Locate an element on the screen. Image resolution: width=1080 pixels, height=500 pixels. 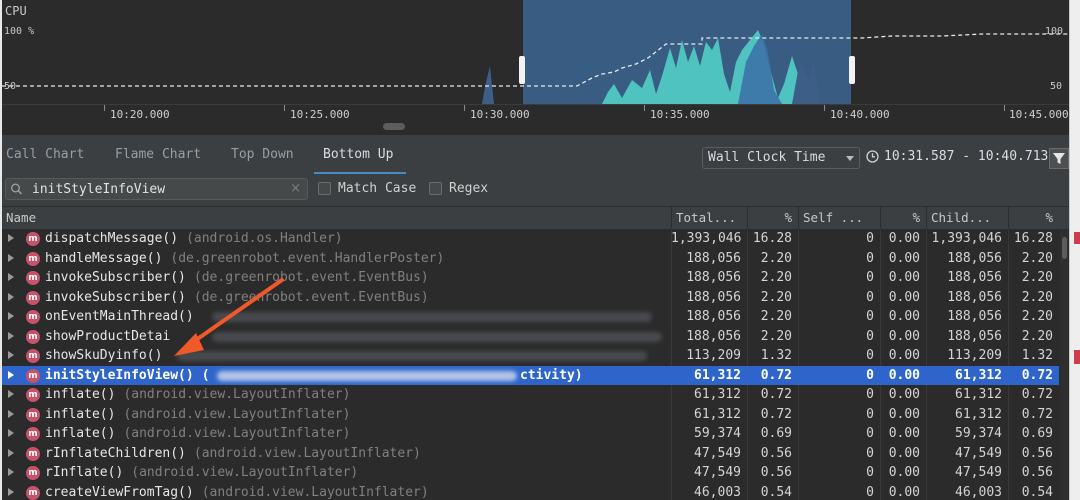
edge-marker is located at coordinates (1077, 357).